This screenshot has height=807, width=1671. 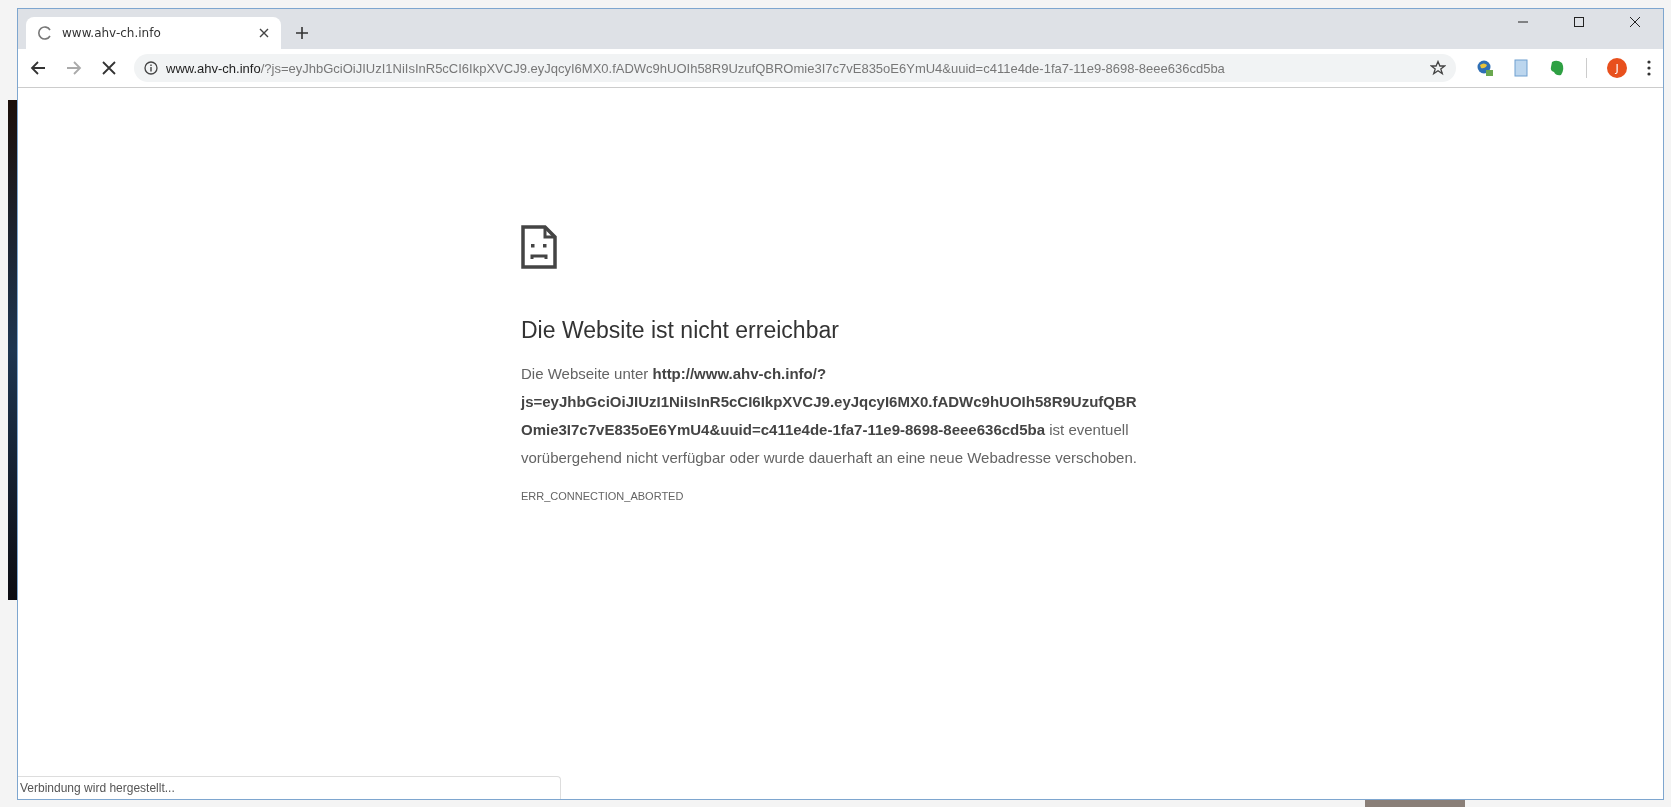 What do you see at coordinates (829, 416) in the screenshot?
I see `error-message: Die Webseite unter http://www.ahv-ch.info/?js=eyJhbGciOiJIUzI1NiIsInR5cCI6IkpXVCJ9.eyJqcyI6MX0.fADWc9hUOIh58R9UzufQBROmie3I7c7vE835oE6YmU4&uuid=c411e4de-1fa7-11e9-8698-8eee636cd5ba ist eventuell vorübergehend nicht verfügbar oder wurde dauerhaft an eine neue Webadresse verschoben.` at bounding box center [829, 416].